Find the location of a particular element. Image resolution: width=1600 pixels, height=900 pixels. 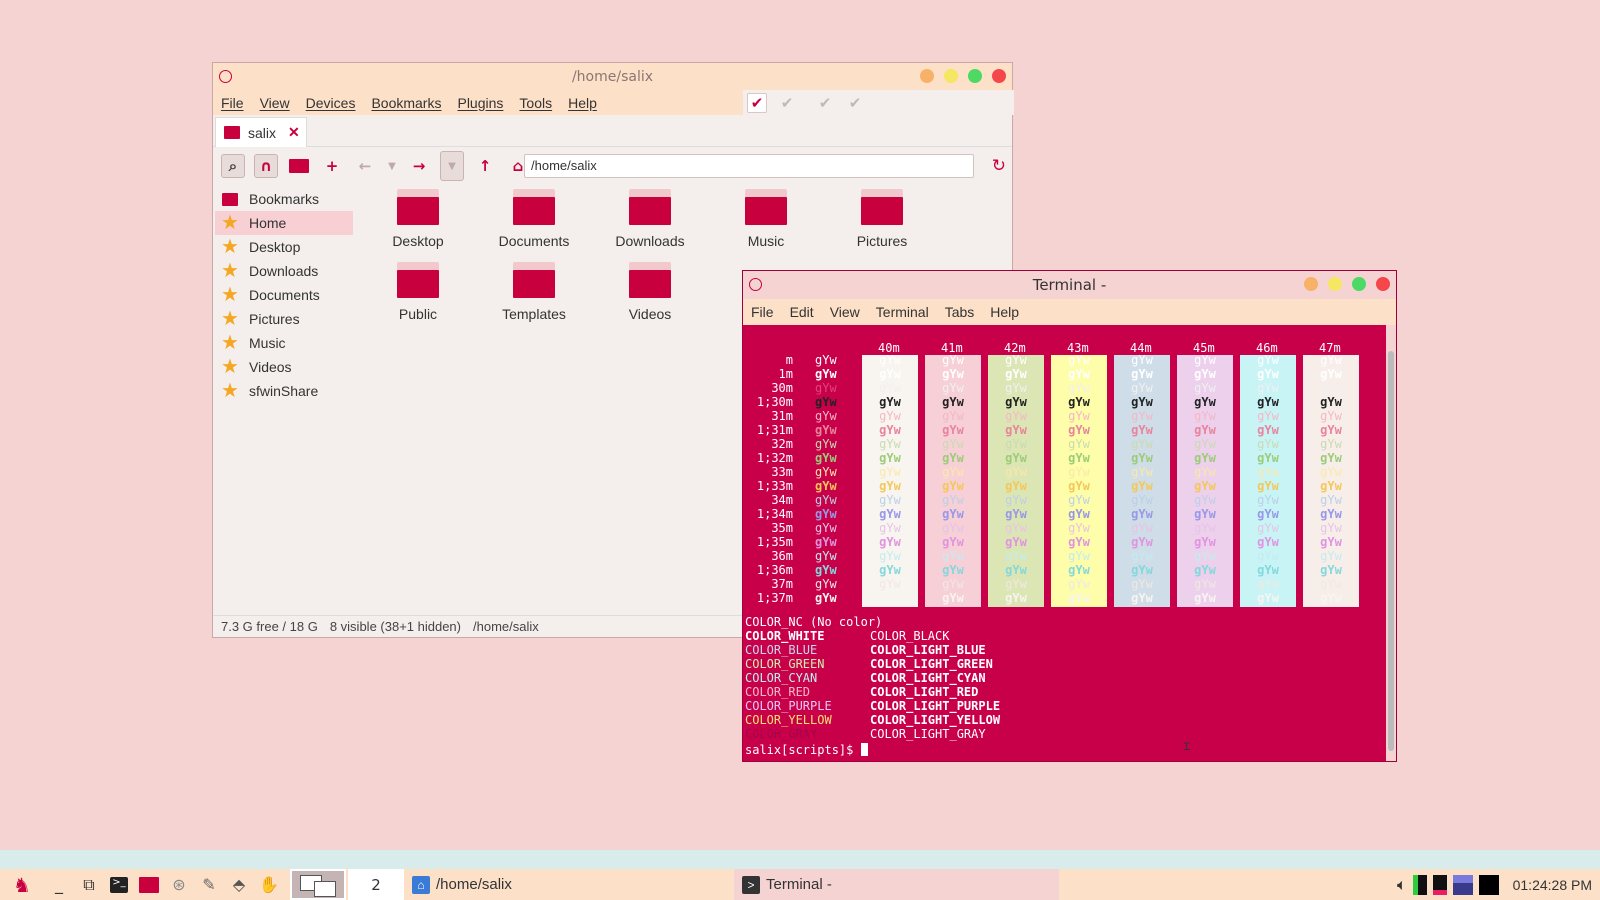

free-space: 7.3 G free / 18 G is located at coordinates (269, 626).